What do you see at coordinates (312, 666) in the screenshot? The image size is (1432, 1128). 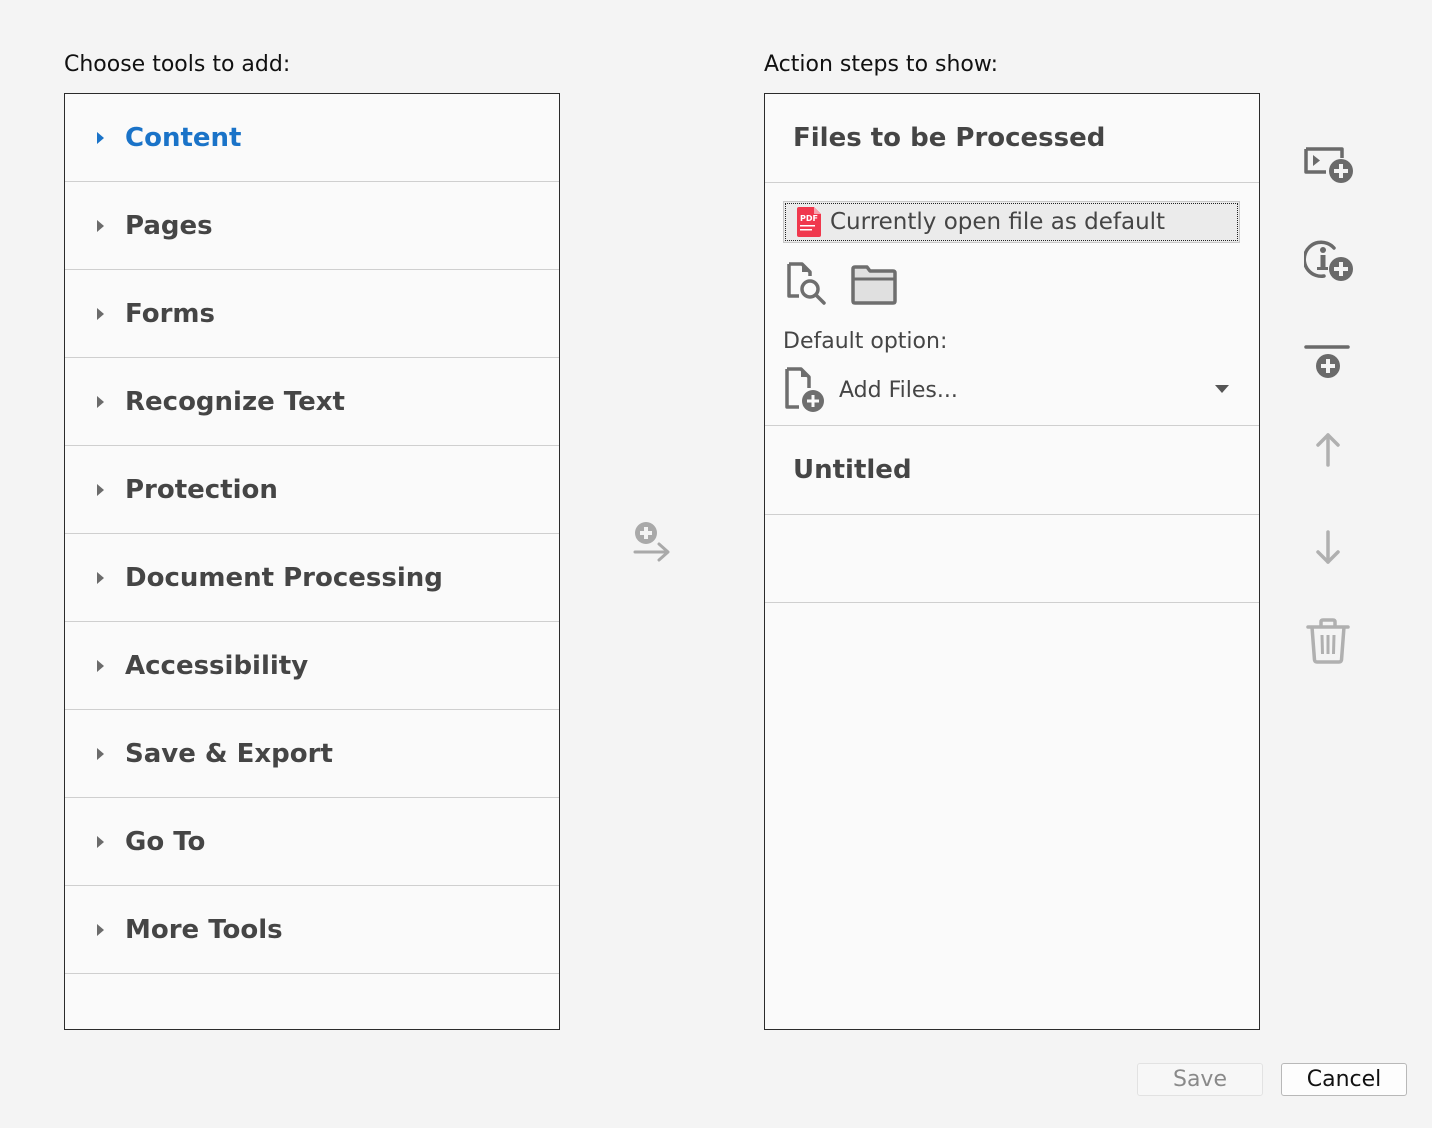 I see `tool-group-accessibility: Accessibility` at bounding box center [312, 666].